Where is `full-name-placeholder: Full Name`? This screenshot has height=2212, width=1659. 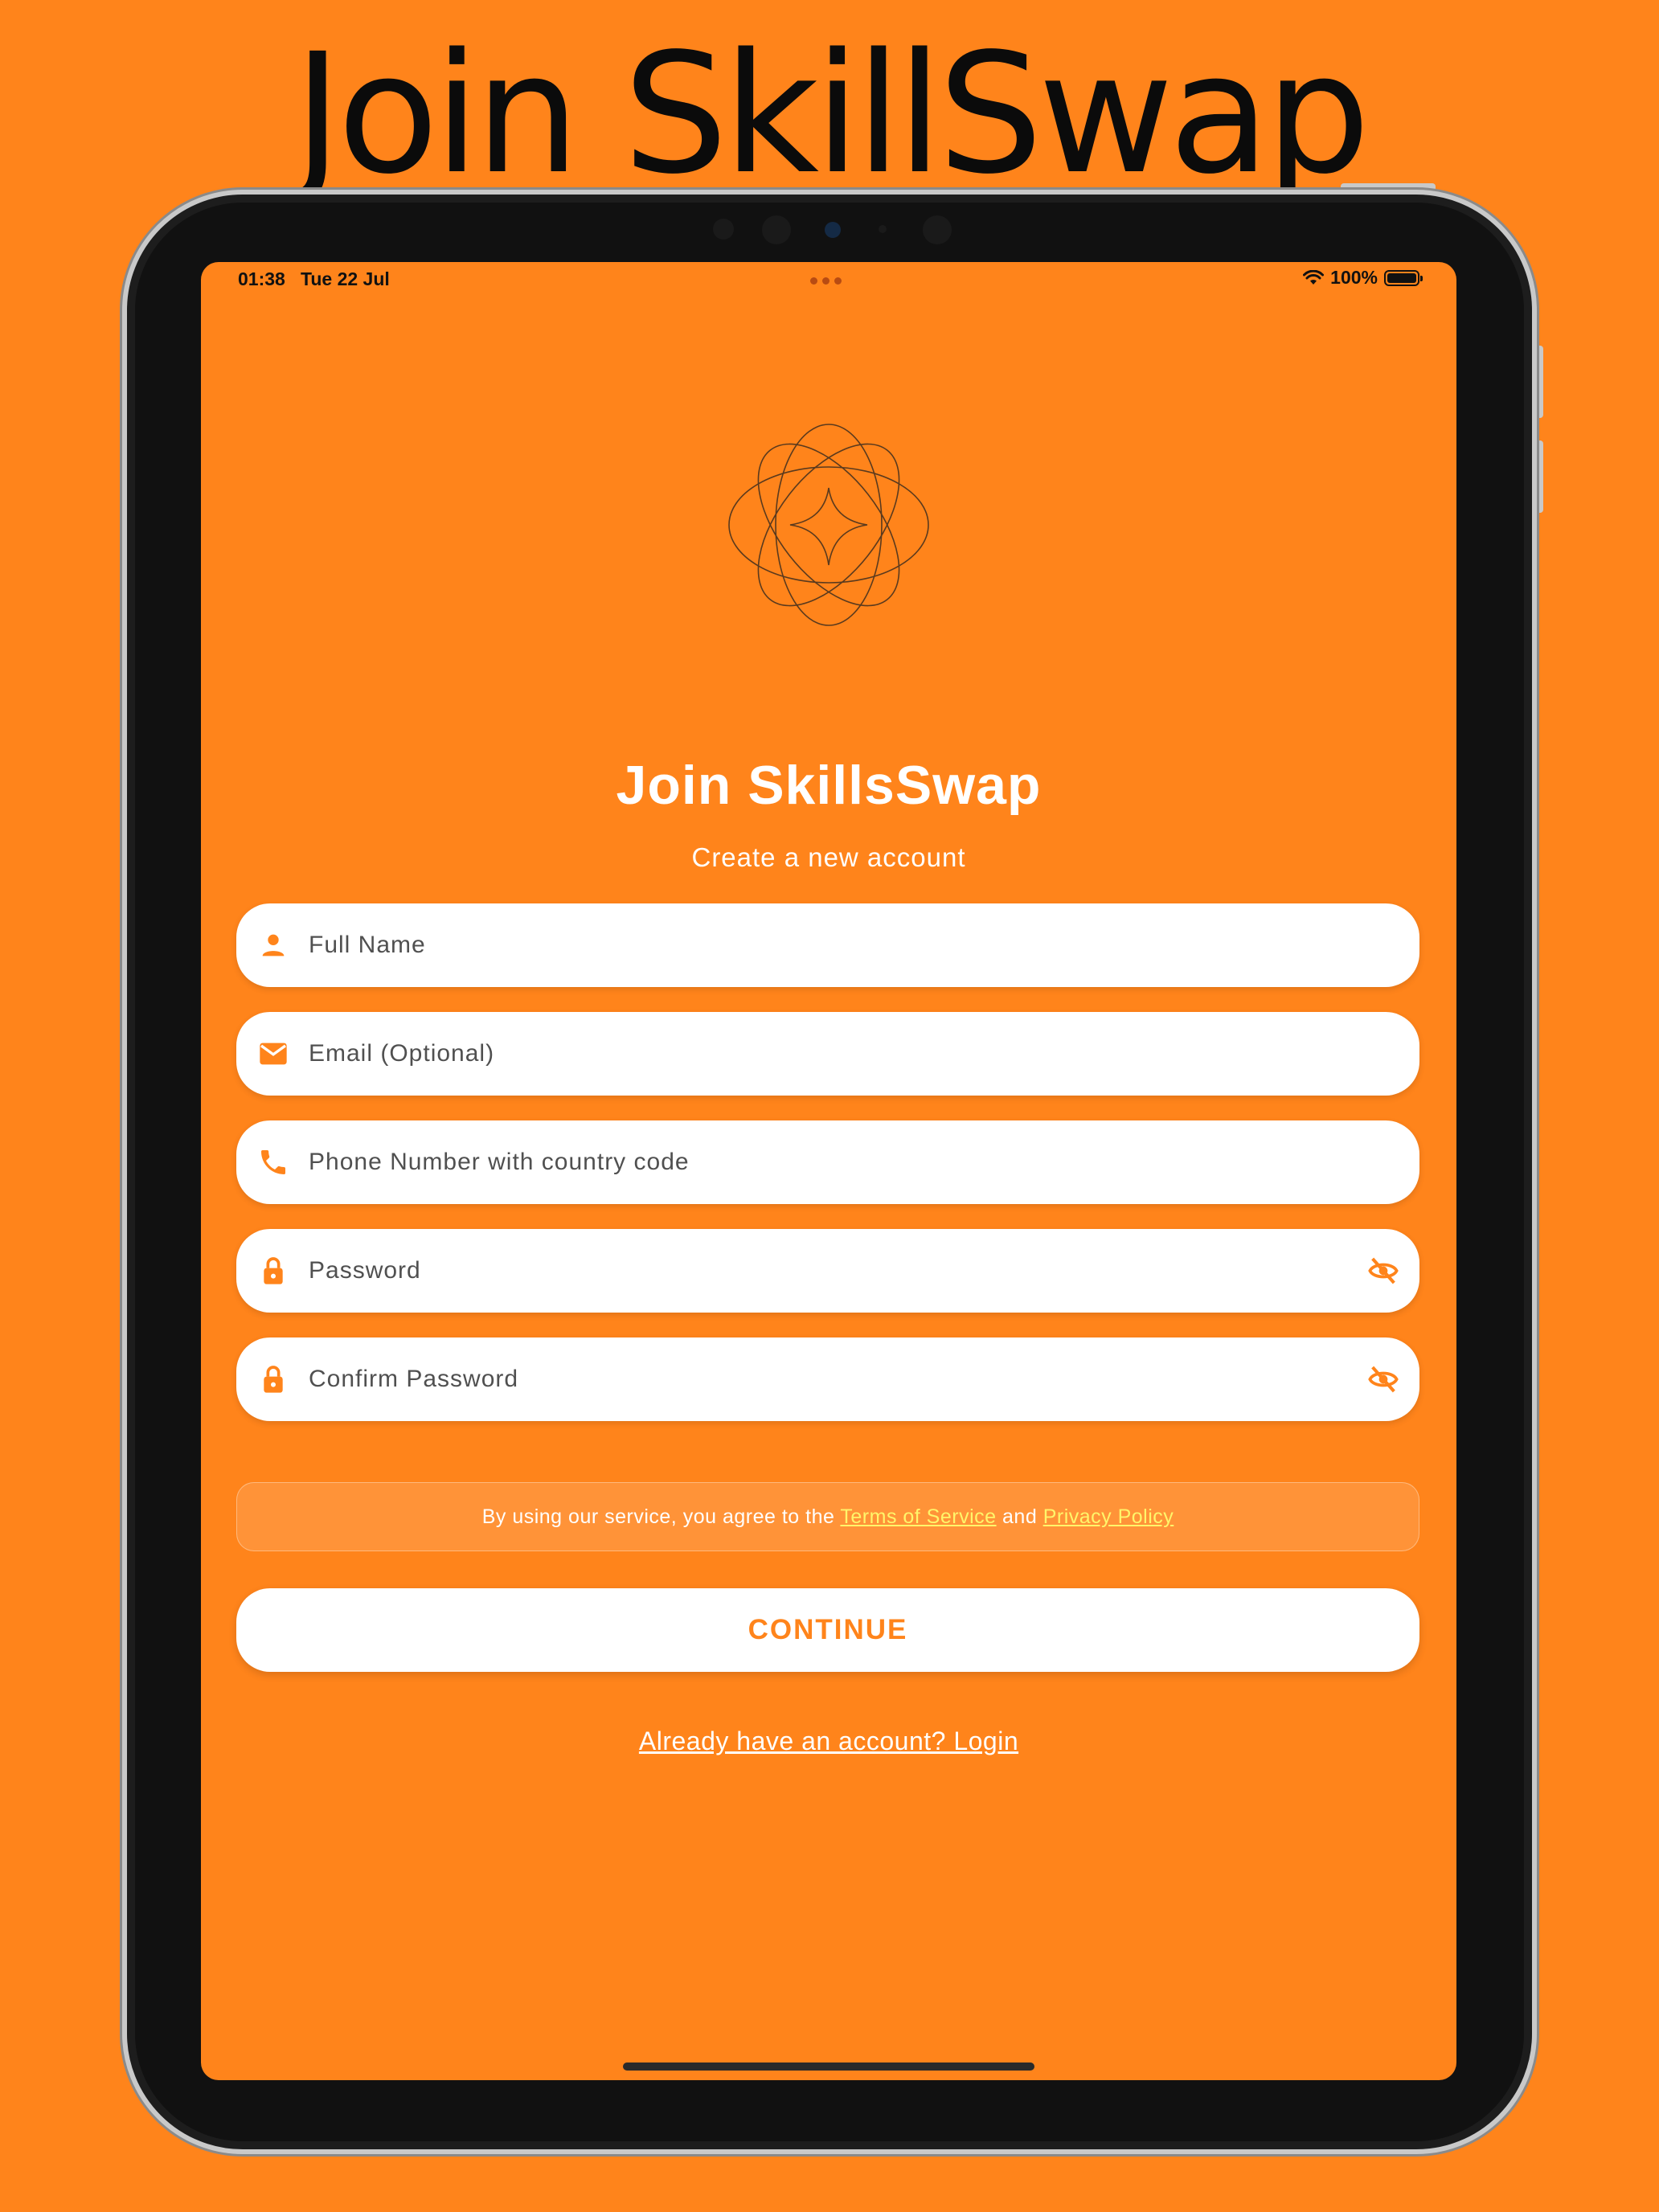
full-name-placeholder: Full Name is located at coordinates (367, 945).